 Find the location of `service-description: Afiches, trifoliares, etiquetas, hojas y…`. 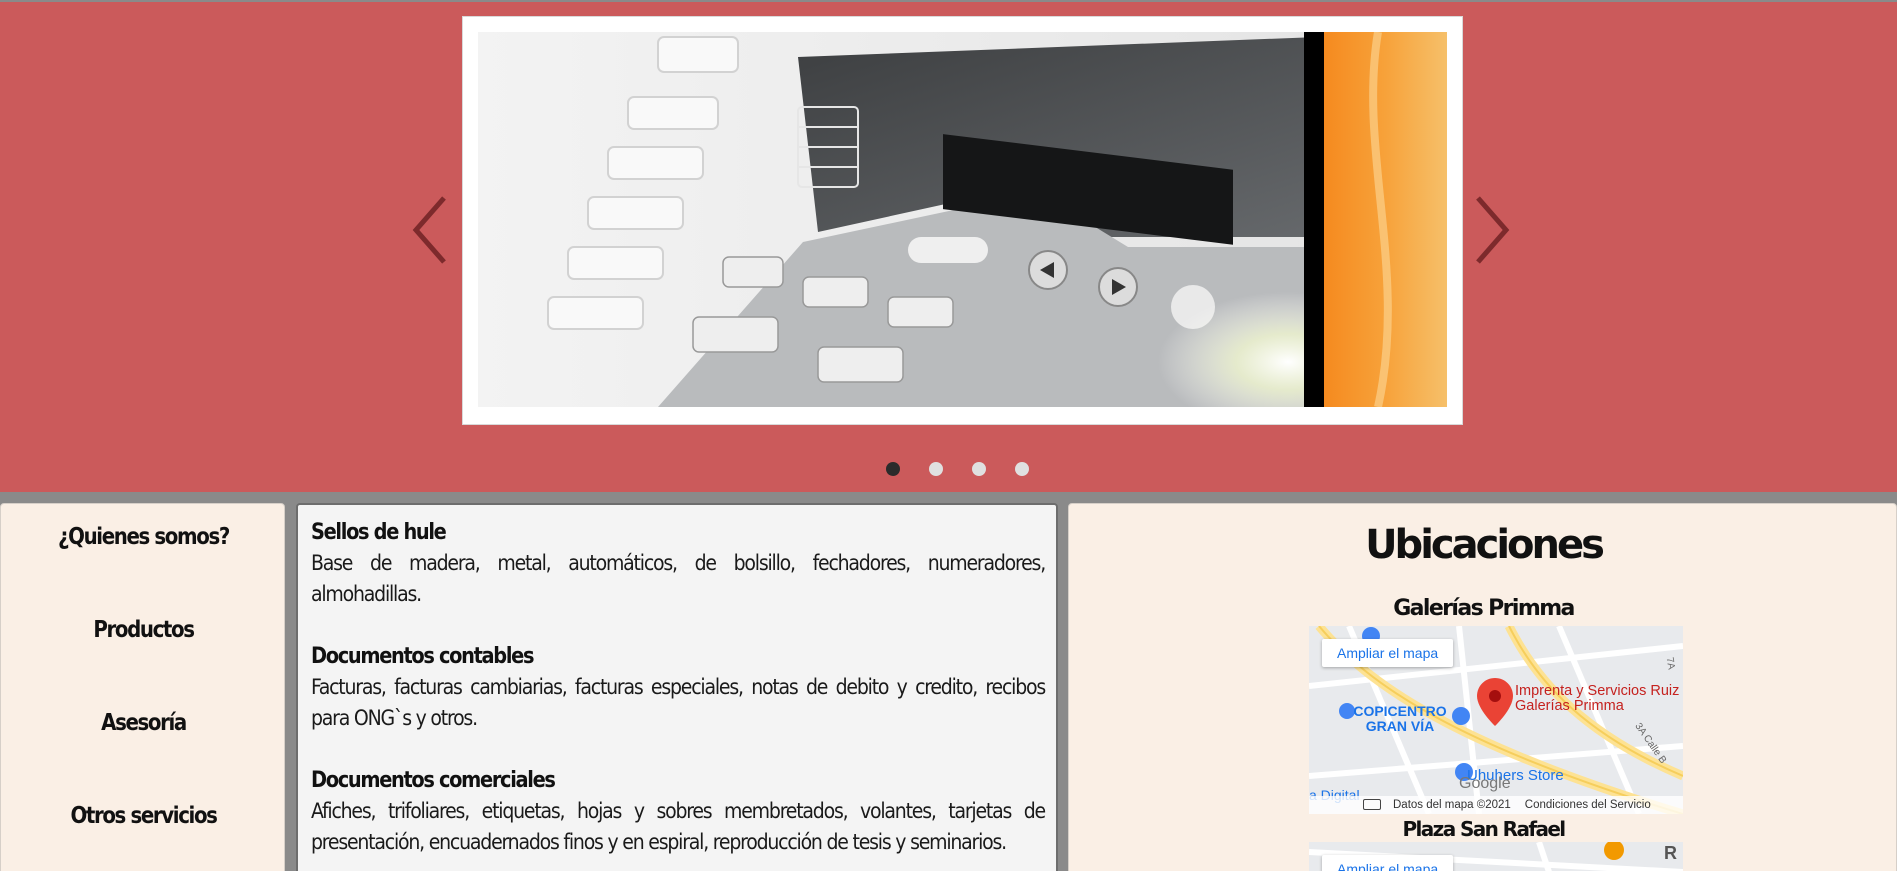

service-description: Afiches, trifoliares, etiquetas, hojas y… is located at coordinates (678, 826).